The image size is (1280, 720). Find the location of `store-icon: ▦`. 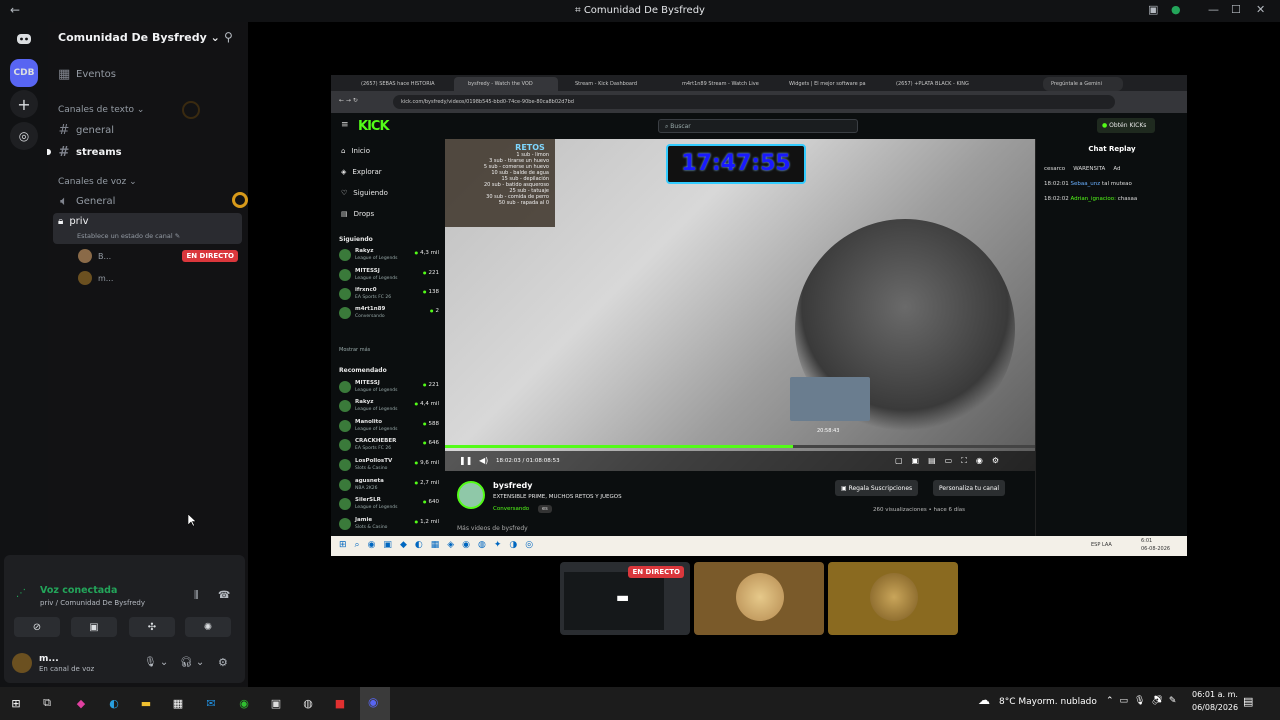

store-icon: ▦ is located at coordinates (178, 703).